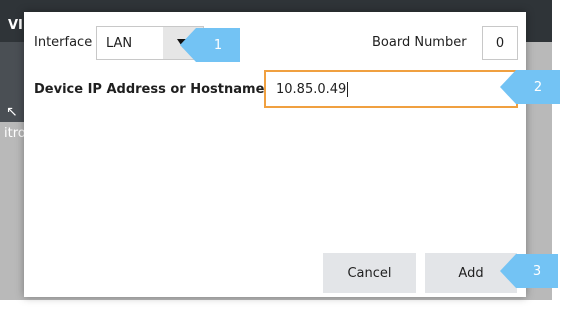 The height and width of the screenshot is (310, 564). Describe the element at coordinates (119, 43) in the screenshot. I see `interface-select-value: LAN` at that location.